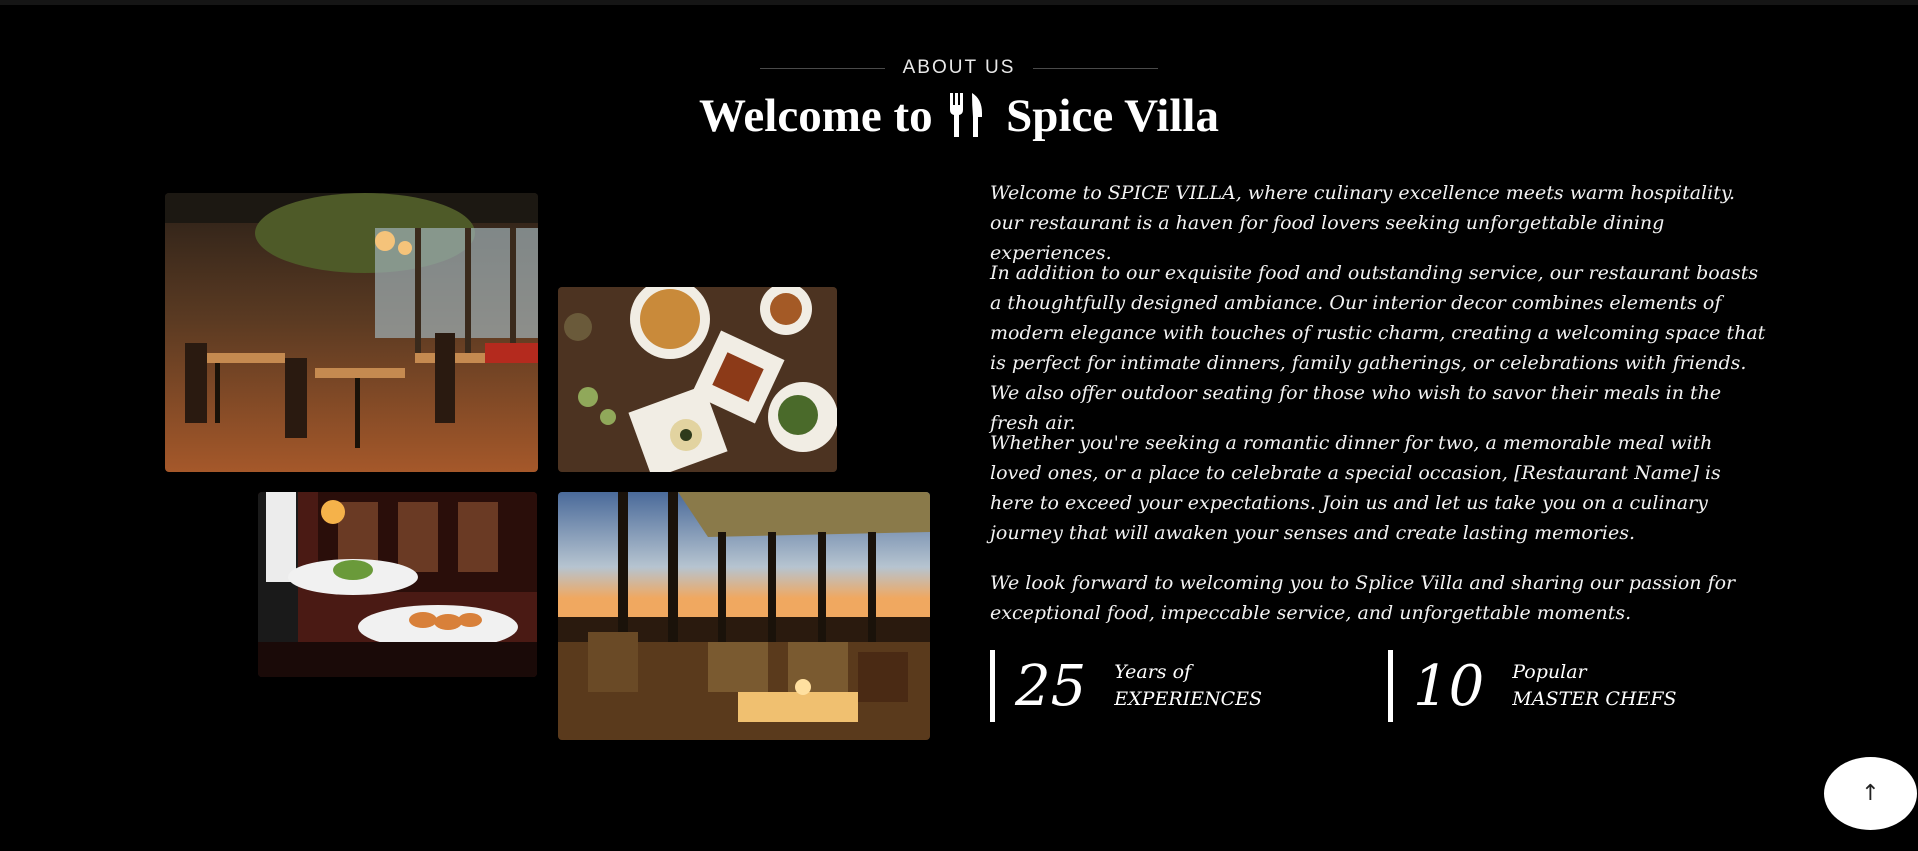 The height and width of the screenshot is (851, 1918). What do you see at coordinates (959, 2) in the screenshot?
I see `top-strip` at bounding box center [959, 2].